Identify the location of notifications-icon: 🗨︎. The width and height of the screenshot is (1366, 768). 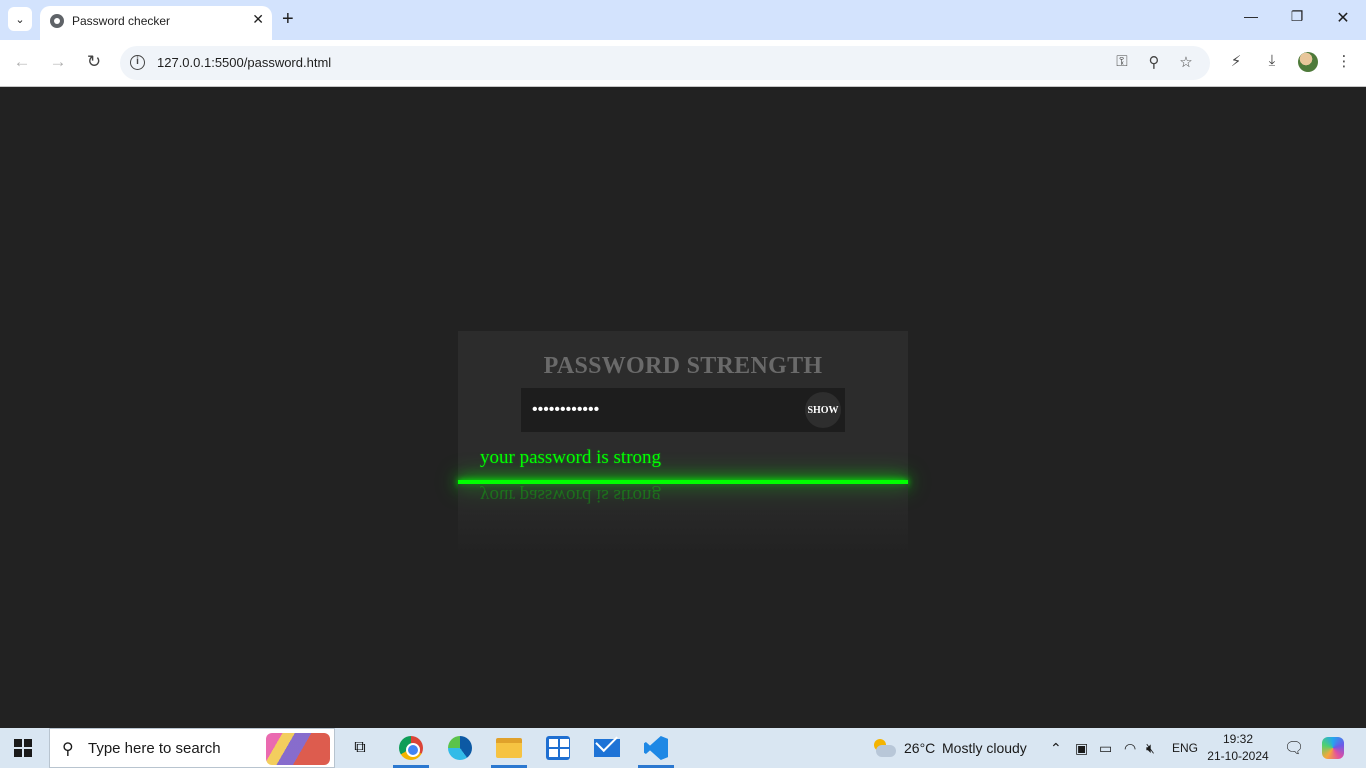
(1294, 748).